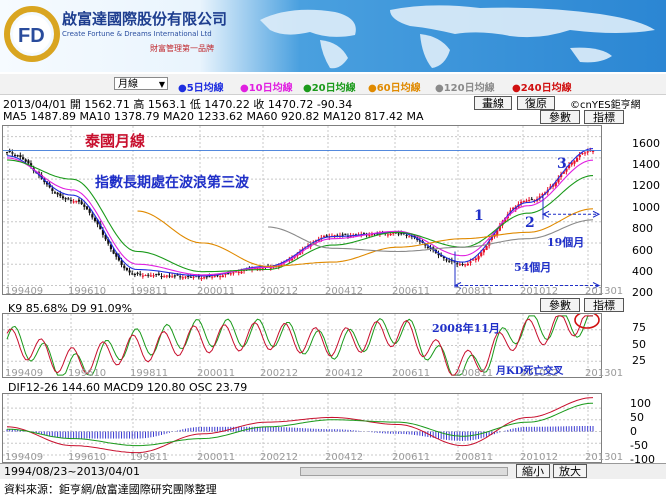 The height and width of the screenshot is (504, 666). What do you see at coordinates (474, 457) in the screenshot?
I see `macd-x-label: 200811` at bounding box center [474, 457].